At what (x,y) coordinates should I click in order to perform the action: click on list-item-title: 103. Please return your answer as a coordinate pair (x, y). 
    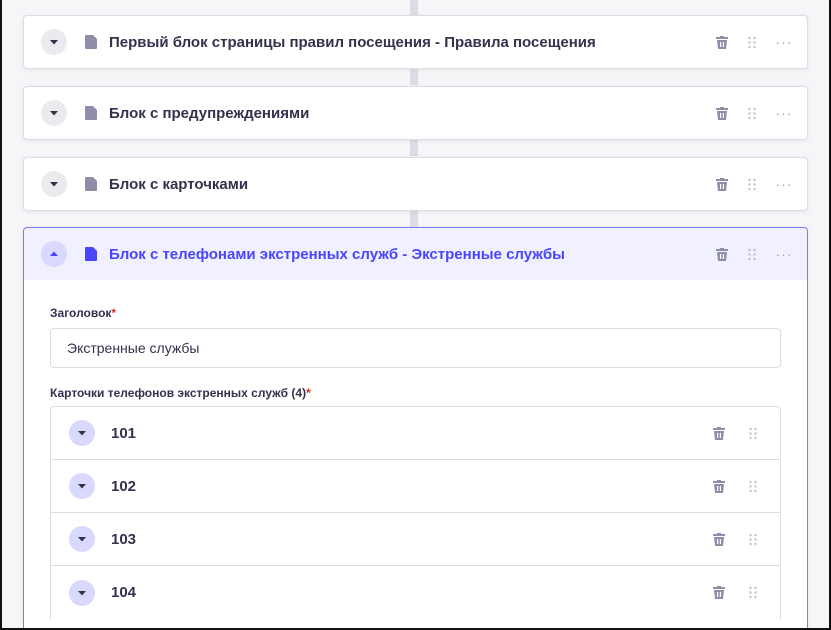
    Looking at the image, I should click on (124, 539).